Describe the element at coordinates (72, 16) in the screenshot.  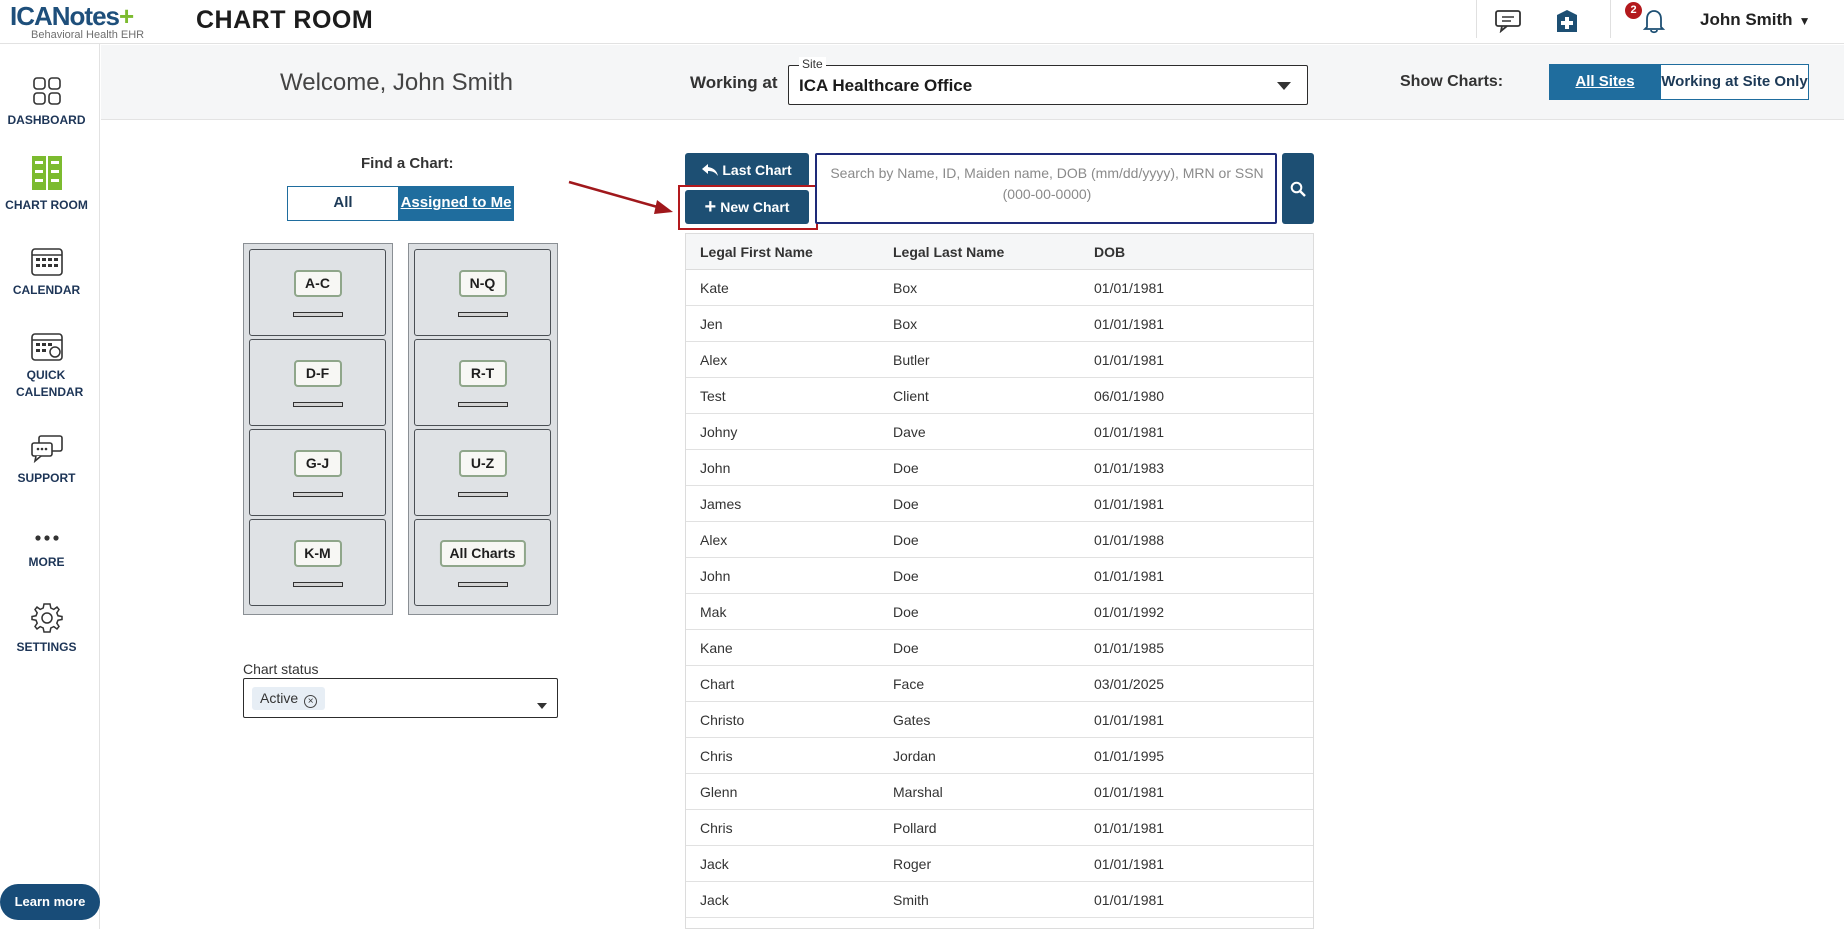
I see `logo-wordmark: ICANotes+` at that location.